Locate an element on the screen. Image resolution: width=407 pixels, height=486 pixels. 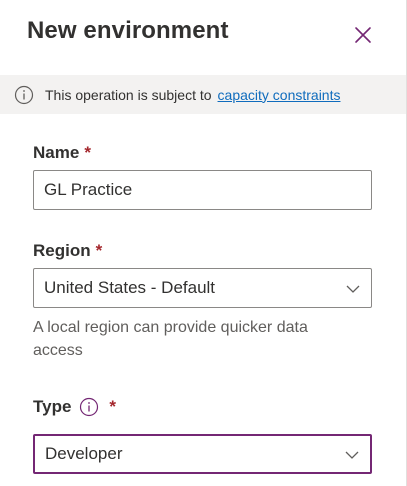
name-field is located at coordinates (202, 190).